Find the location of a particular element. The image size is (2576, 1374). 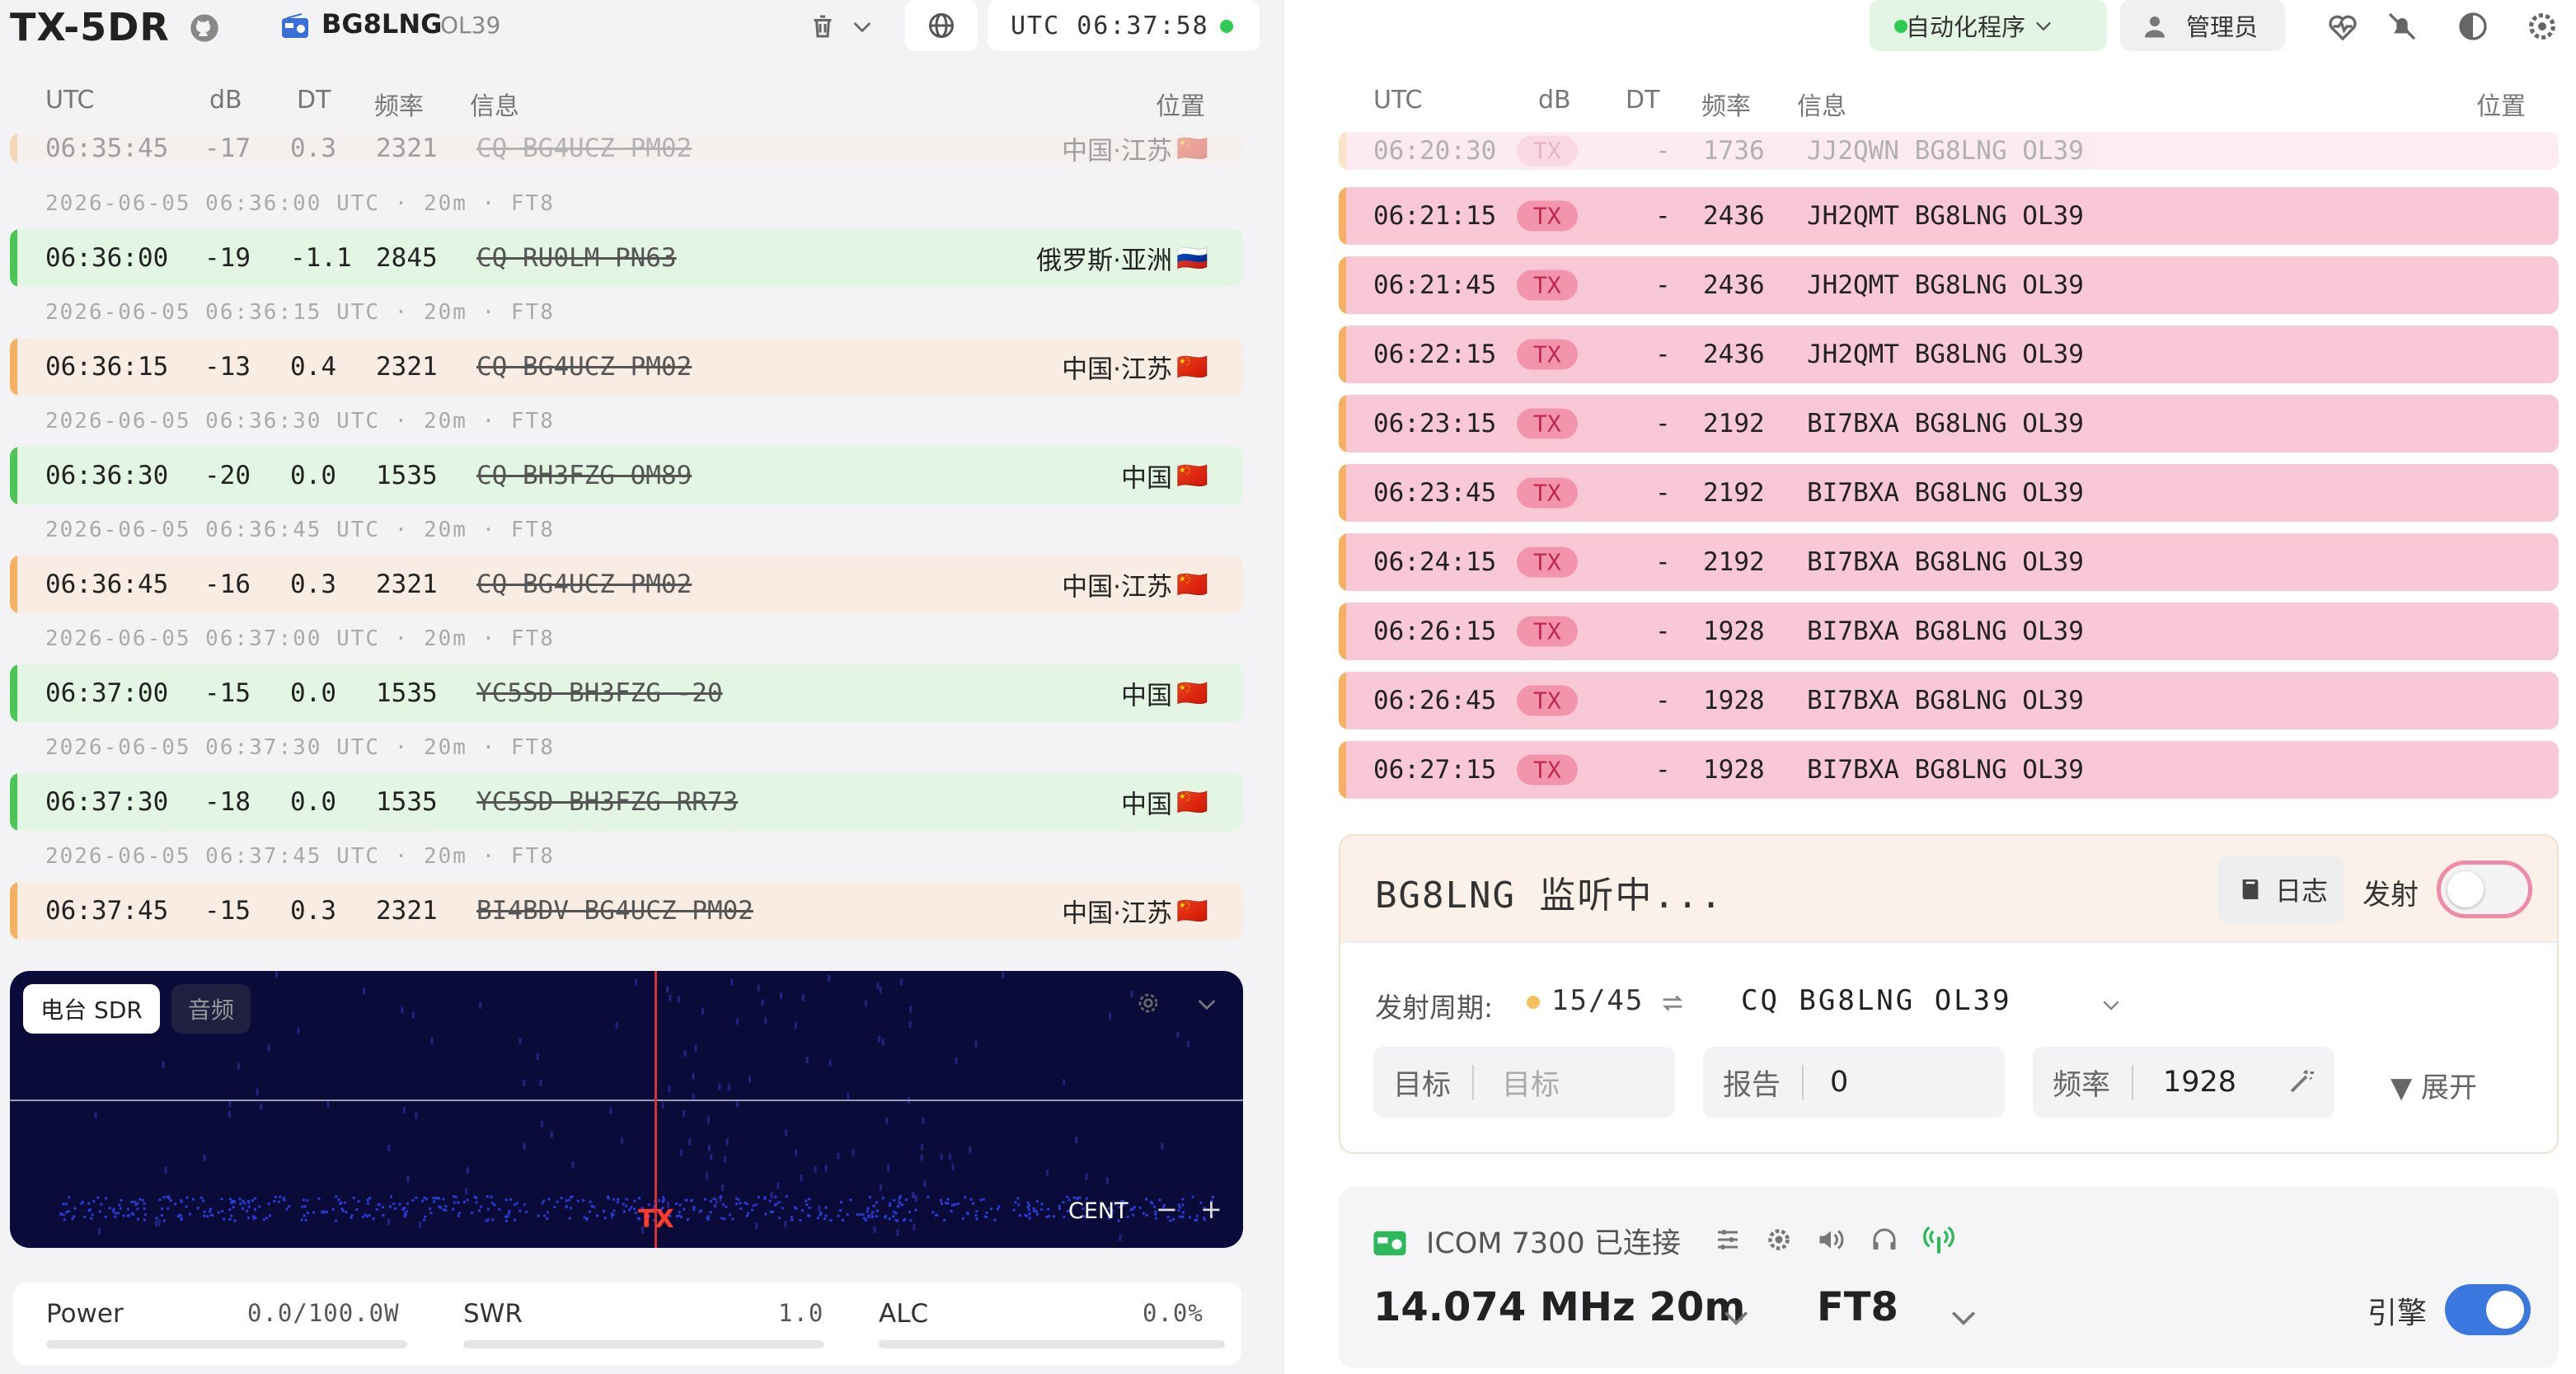

decode-row: 06:37:30 -18 0.0 1535 YC5SD BH3FZG RR73 中国 🇨🇳 is located at coordinates (626, 802).